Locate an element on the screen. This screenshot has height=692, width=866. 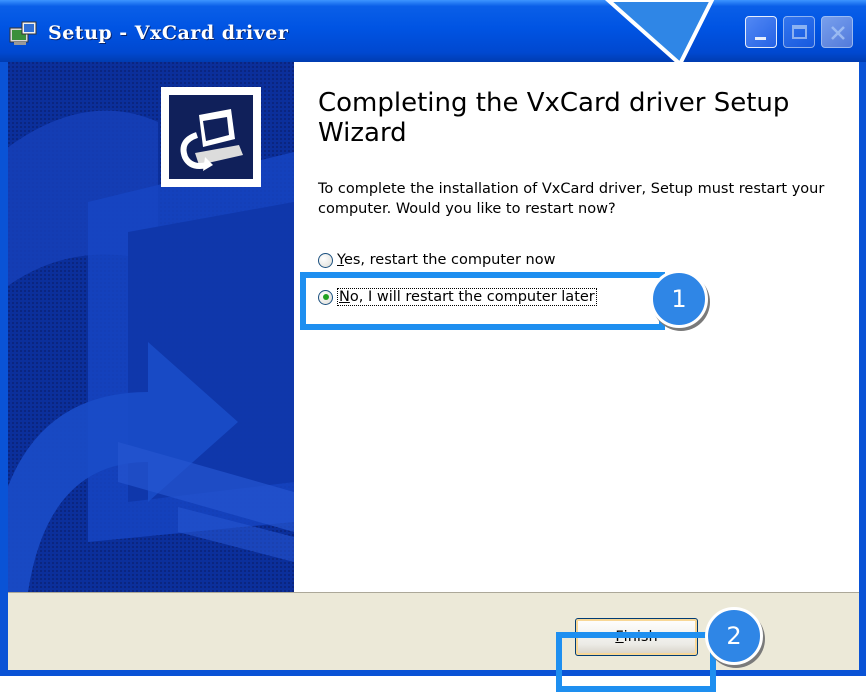
highlight-finish is located at coordinates (636, 662).